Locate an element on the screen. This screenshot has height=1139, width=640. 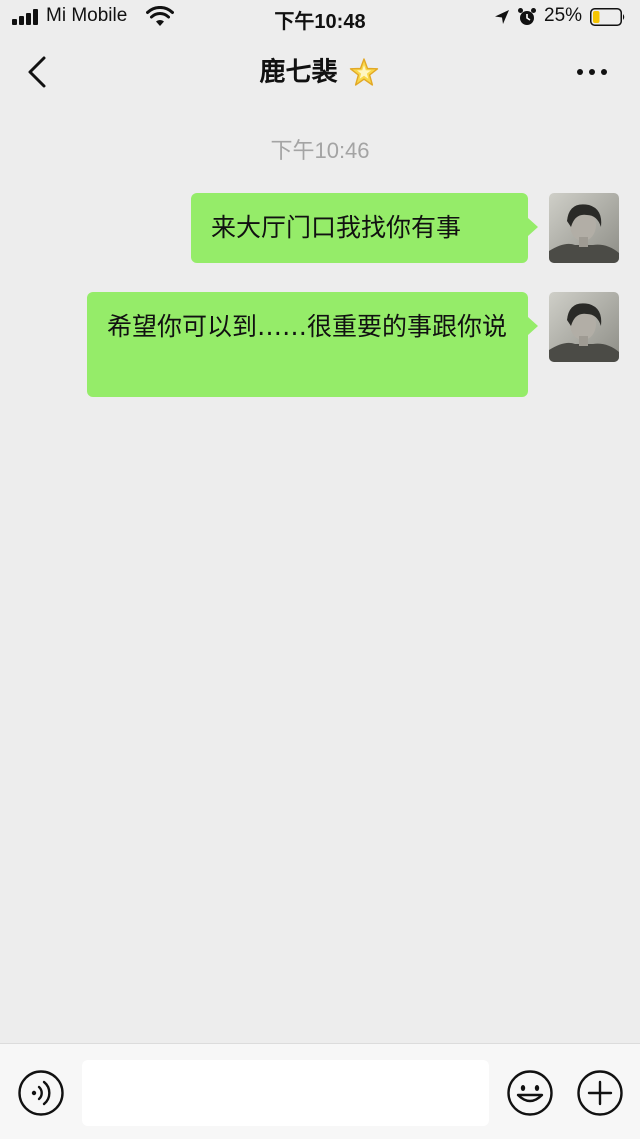
plus-icon is located at coordinates (600, 1093).